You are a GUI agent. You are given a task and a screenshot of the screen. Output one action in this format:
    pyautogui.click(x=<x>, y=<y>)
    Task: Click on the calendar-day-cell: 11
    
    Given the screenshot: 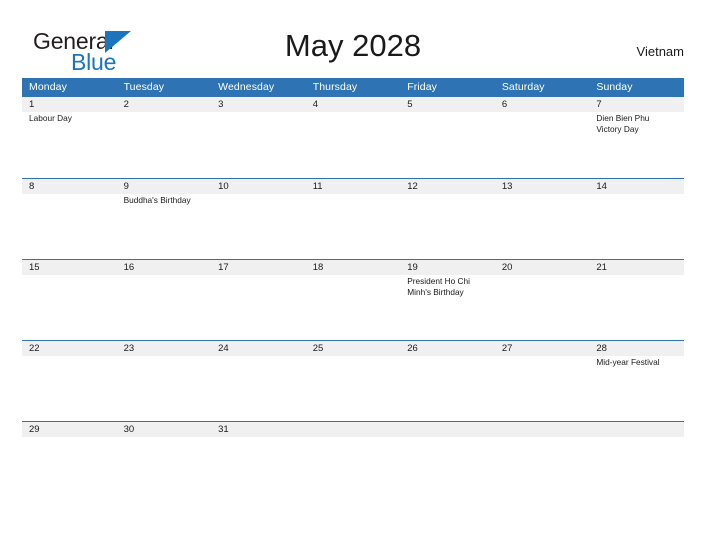 What is the action you would take?
    pyautogui.click(x=353, y=219)
    